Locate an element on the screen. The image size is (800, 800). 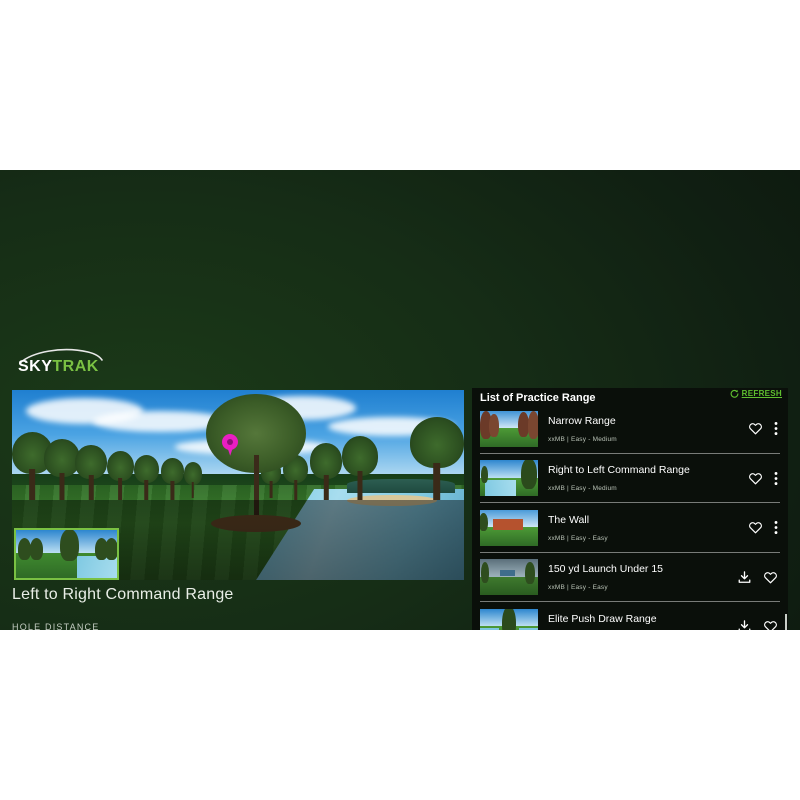
list-header: List of Practice Range REFRESH is located at coordinates (630, 396).